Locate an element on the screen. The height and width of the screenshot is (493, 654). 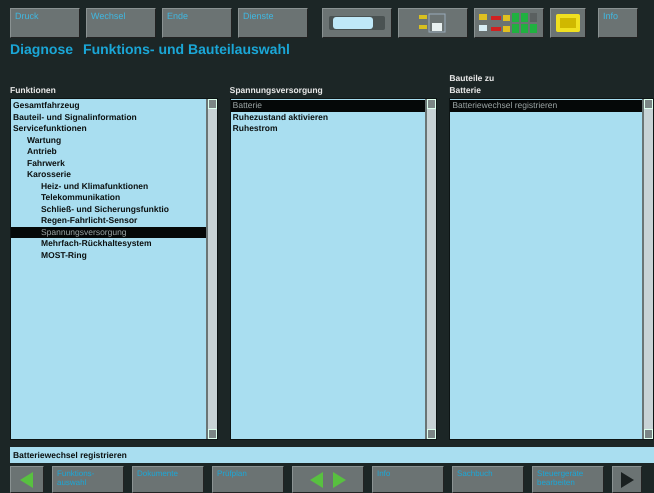
list-item: Spannungsversorgung is located at coordinates (108, 232).